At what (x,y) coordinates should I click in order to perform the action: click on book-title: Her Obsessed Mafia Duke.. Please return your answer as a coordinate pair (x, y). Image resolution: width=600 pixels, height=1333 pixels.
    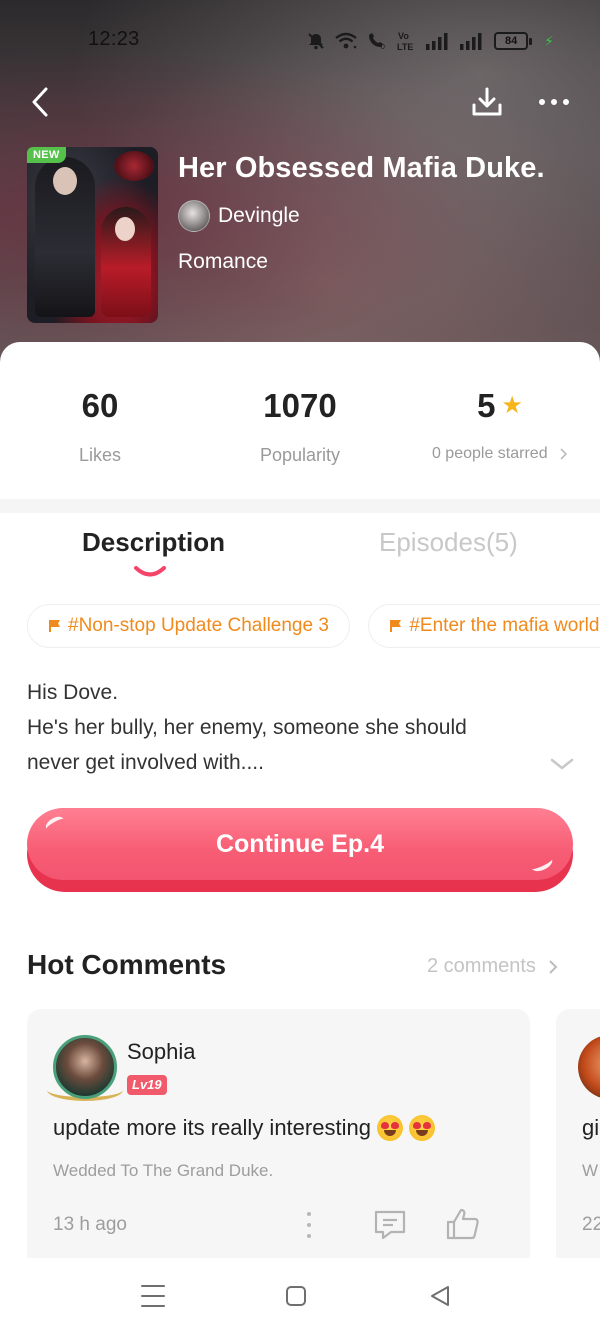
    Looking at the image, I should click on (361, 168).